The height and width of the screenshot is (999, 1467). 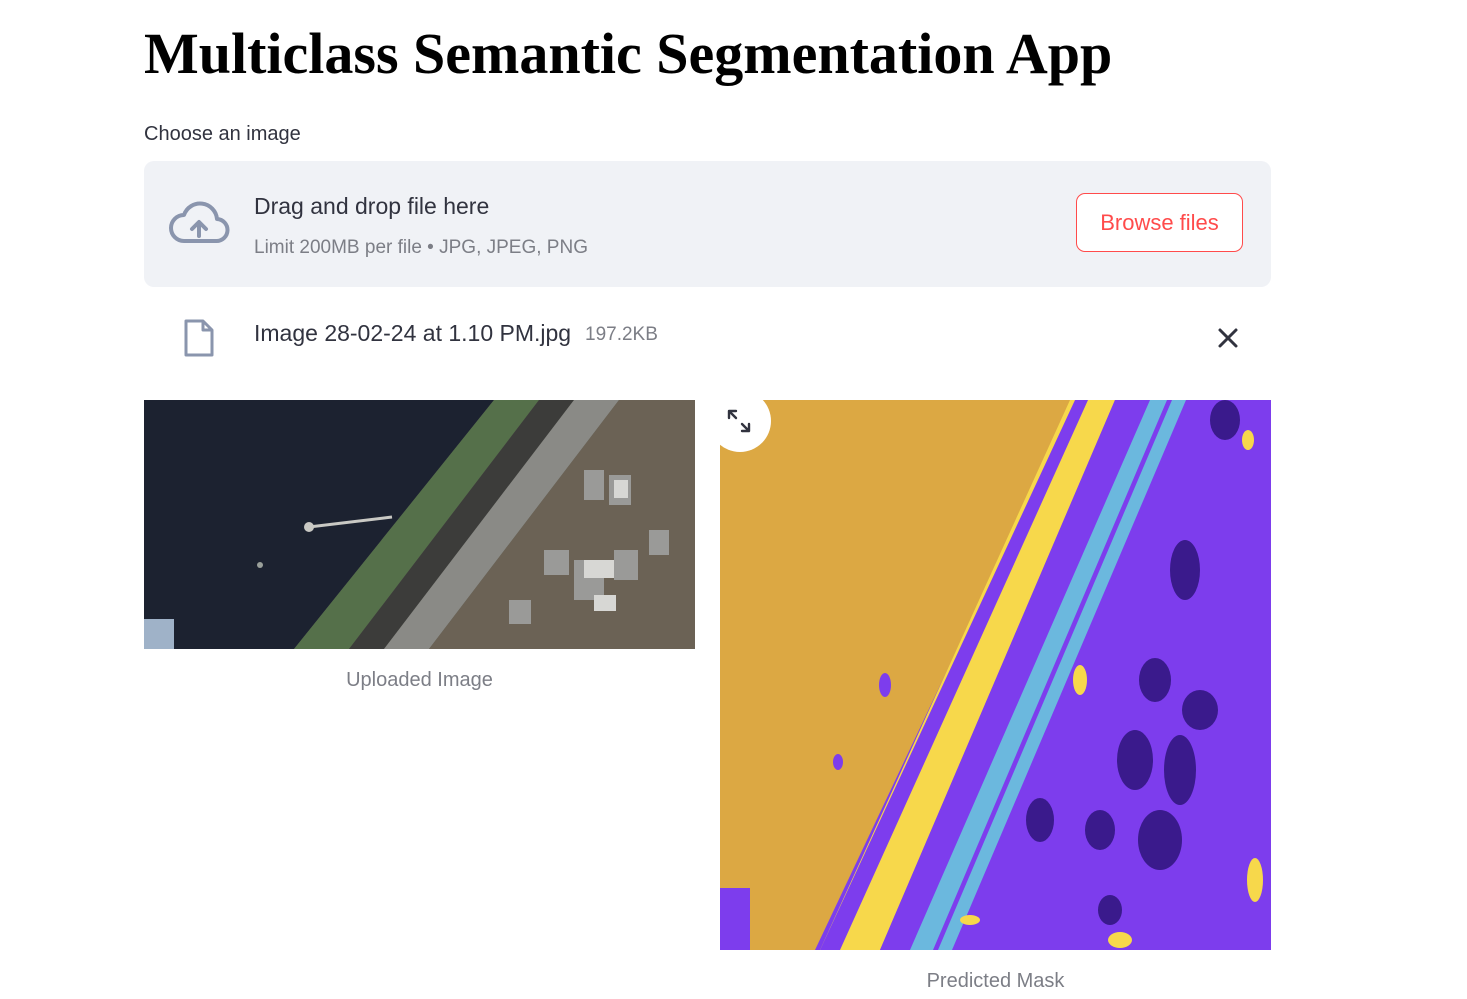 What do you see at coordinates (199, 222) in the screenshot?
I see `cloud-upload-icon` at bounding box center [199, 222].